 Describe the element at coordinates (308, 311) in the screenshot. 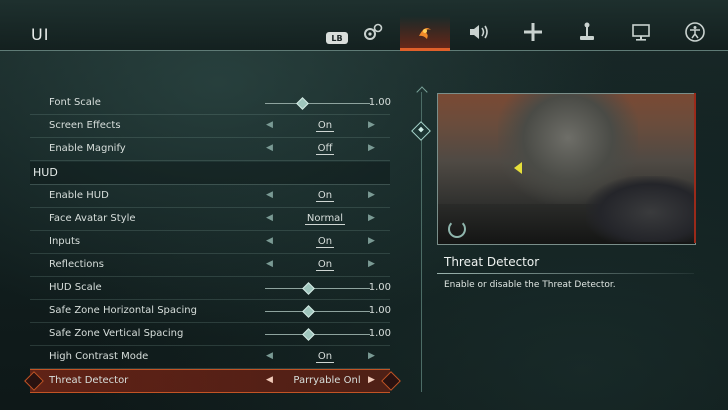

I see `safe-h-slider-handle` at that location.